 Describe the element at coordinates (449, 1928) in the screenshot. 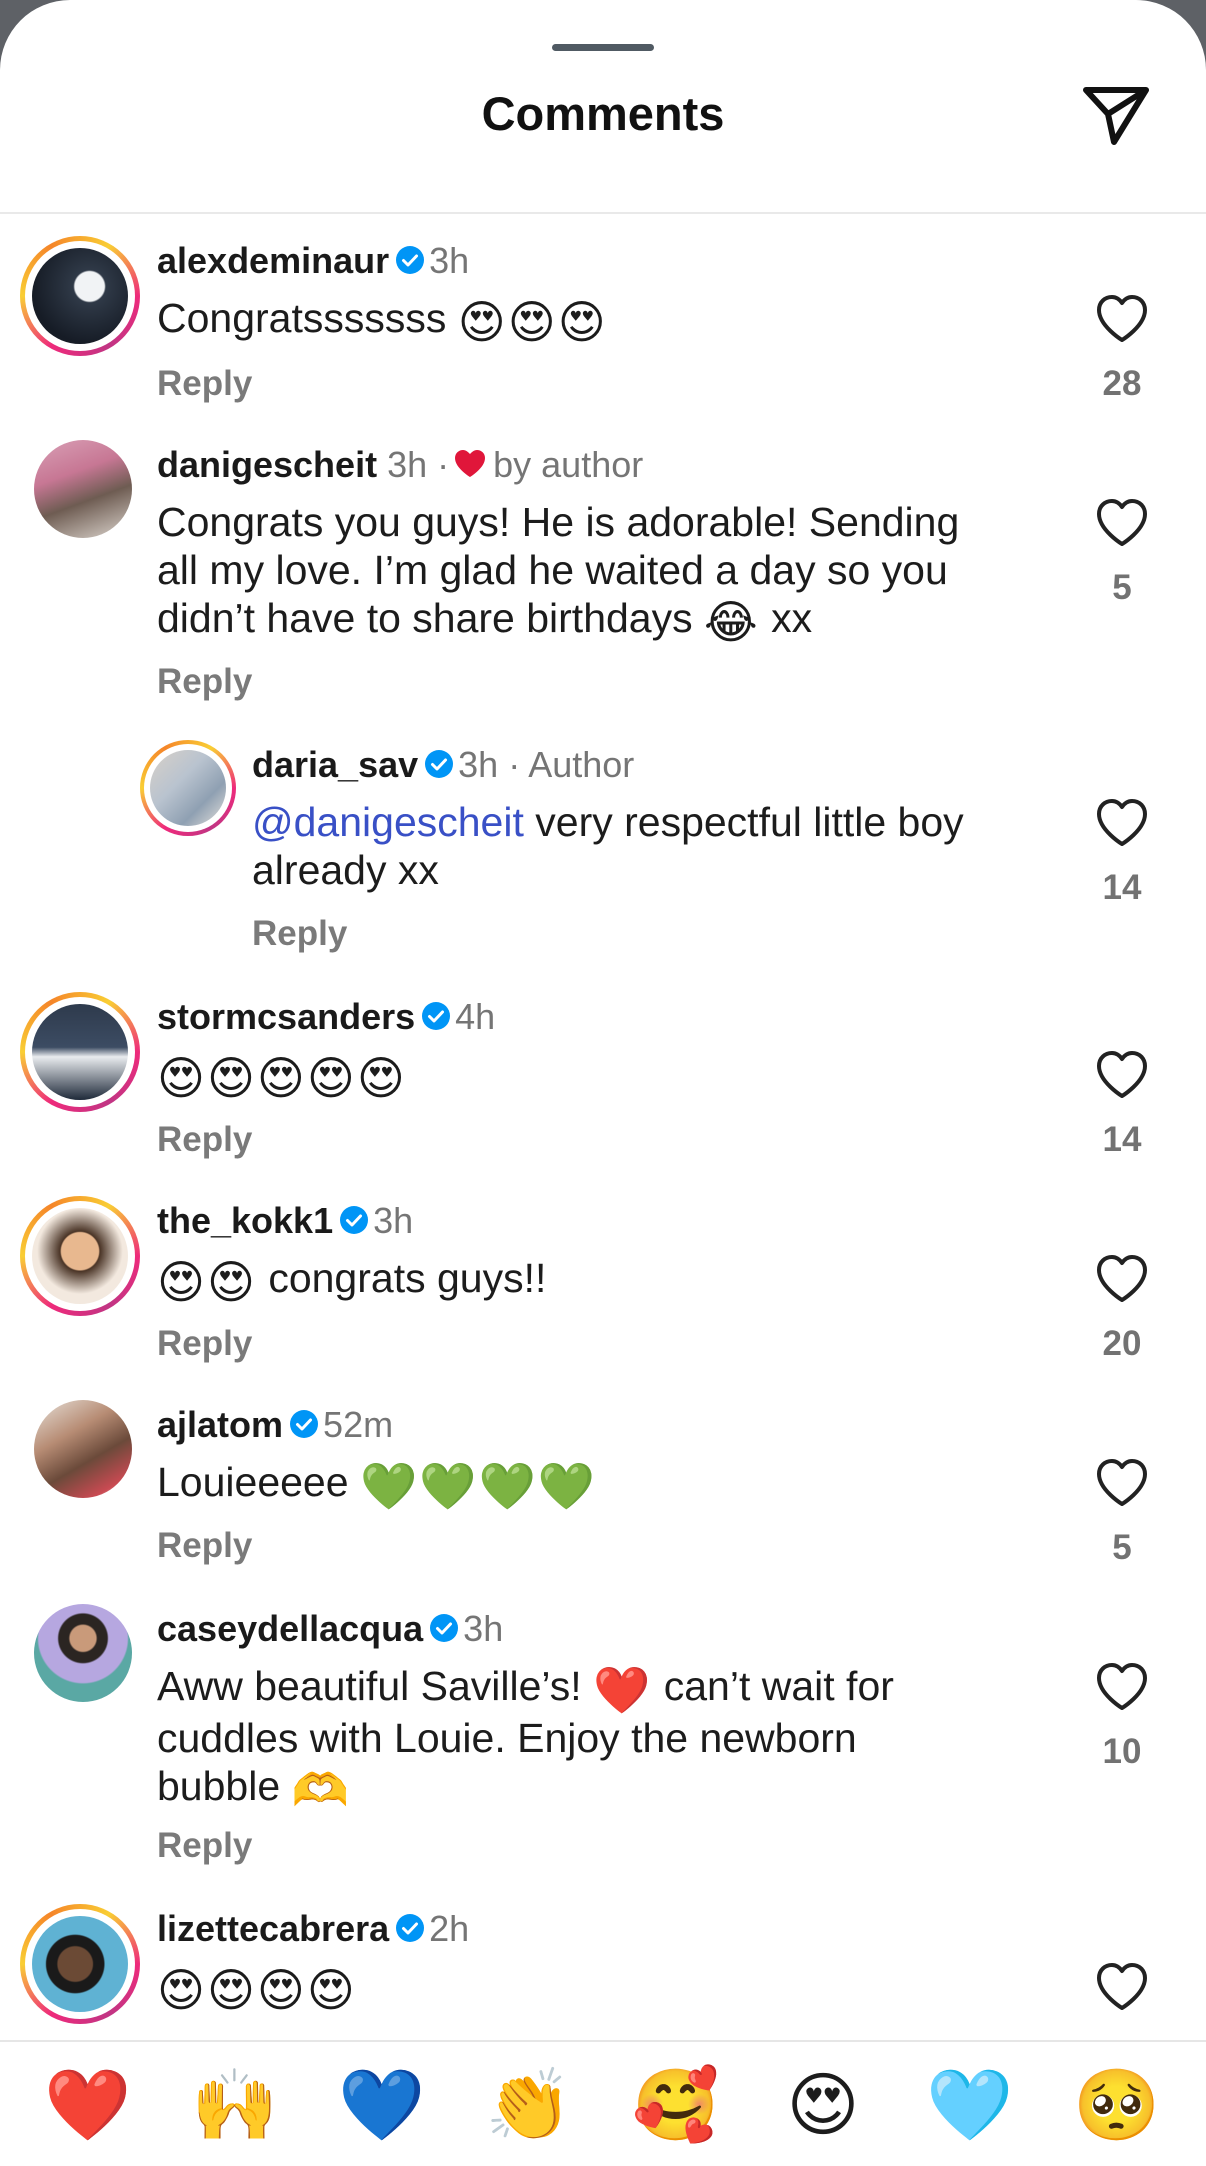

I see `comment-time: 2h` at that location.